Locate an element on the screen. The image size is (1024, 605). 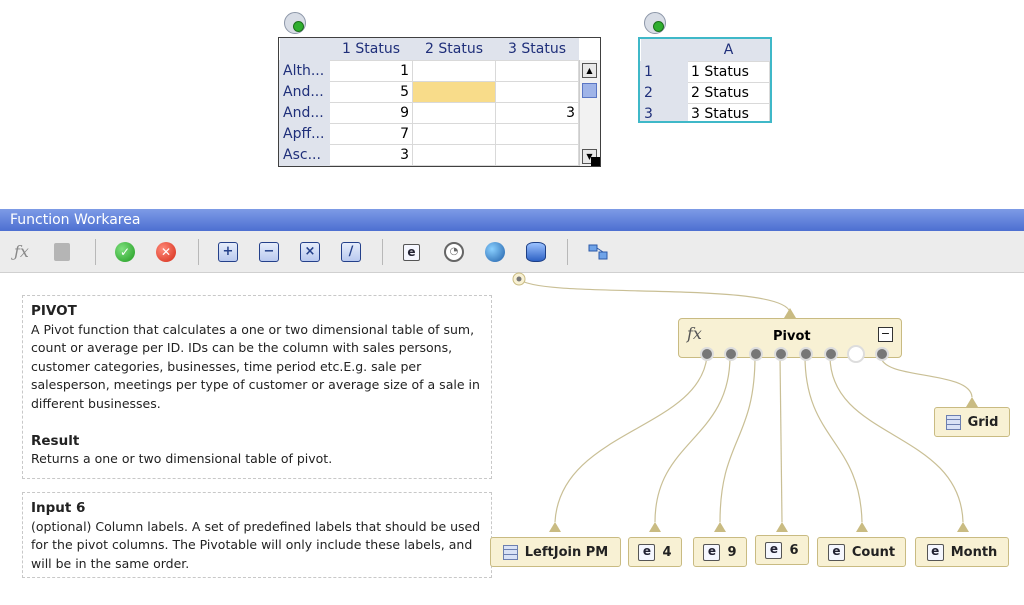
pivot-label: Pivot is located at coordinates (792, 336).